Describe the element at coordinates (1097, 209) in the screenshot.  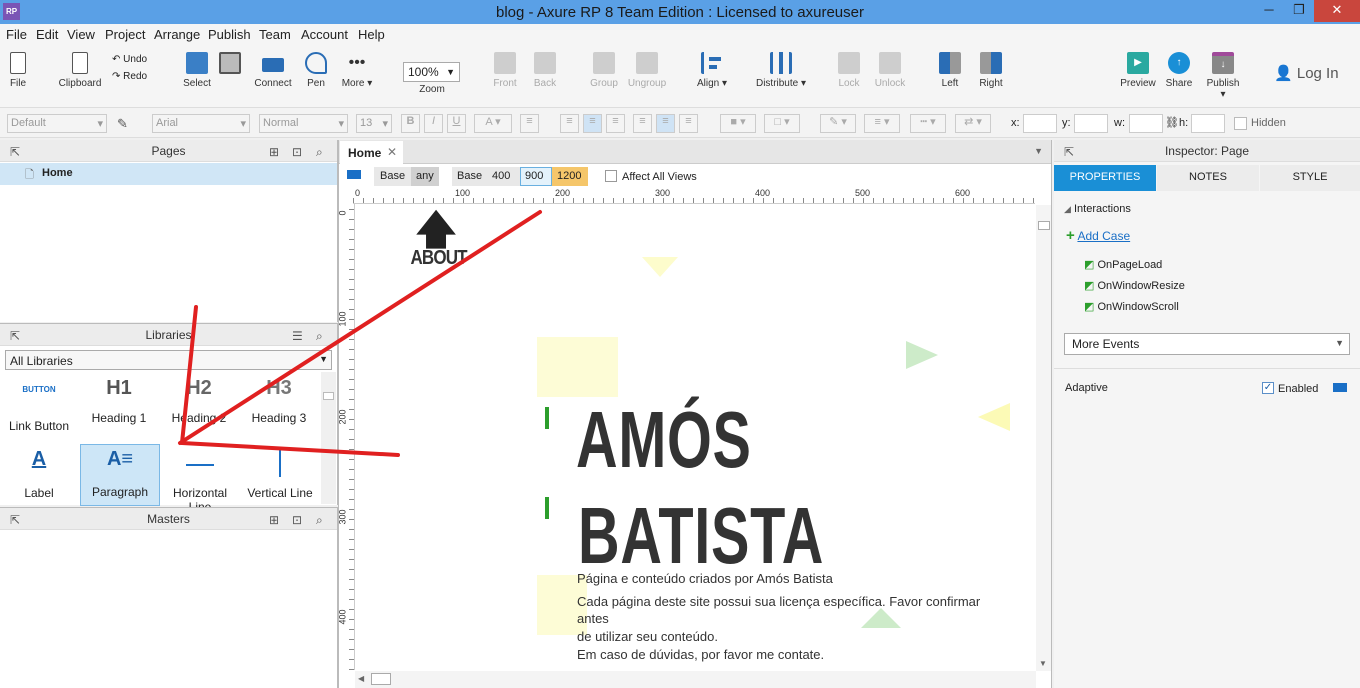
I see `interactions-section: ◢ Interactions` at that location.